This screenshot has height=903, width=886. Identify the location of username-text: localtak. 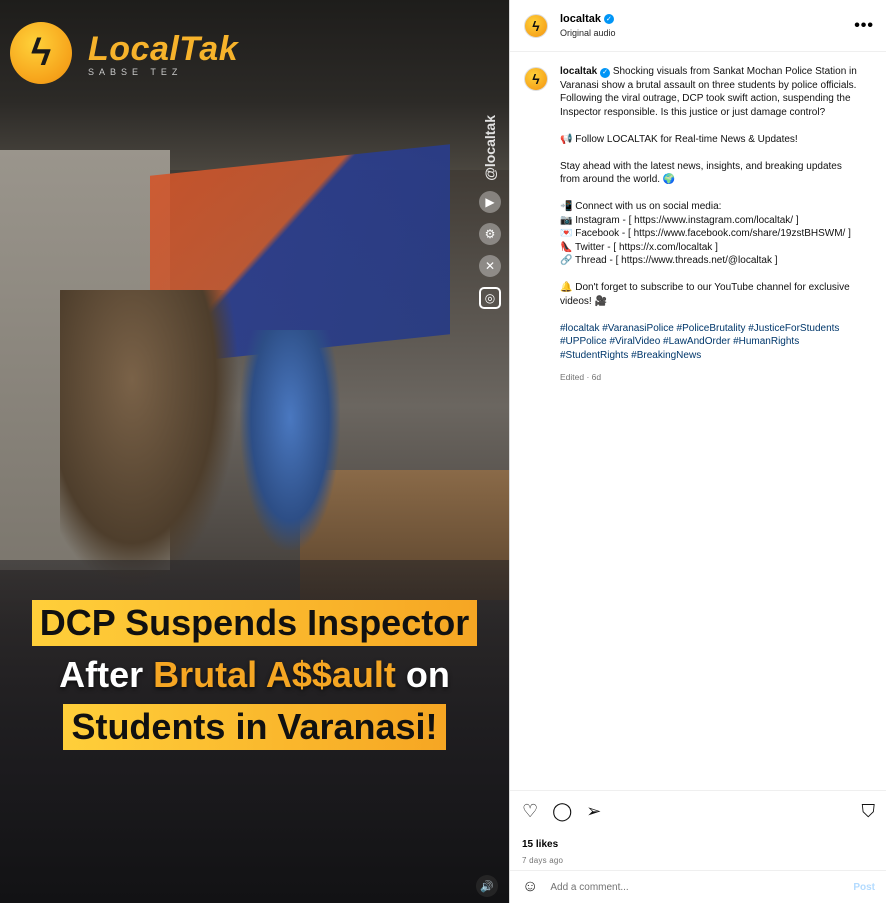
(580, 19).